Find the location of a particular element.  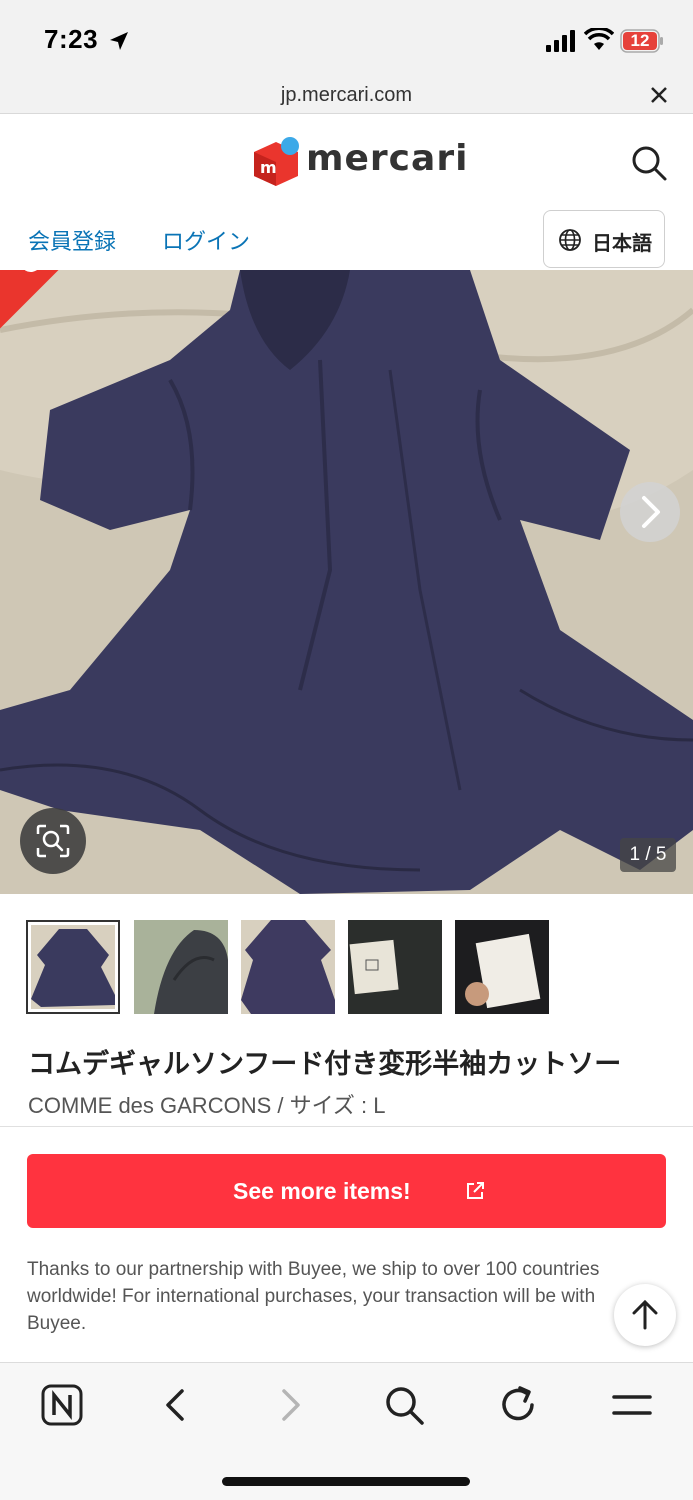

browser-toolbar is located at coordinates (346, 1431).